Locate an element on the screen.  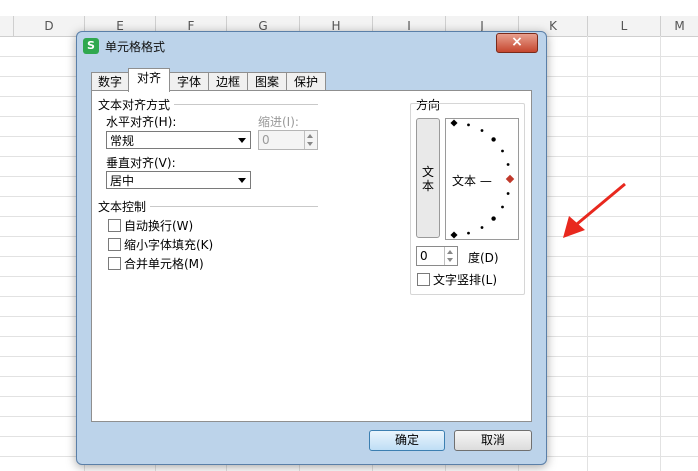
tab-patterns: 图案 is located at coordinates (267, 81).